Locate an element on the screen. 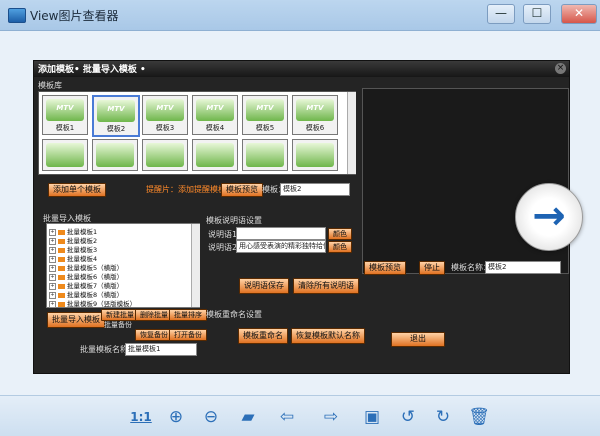 This screenshot has height=436, width=600. template-thumbnail: MTV 模板6 is located at coordinates (315, 115).